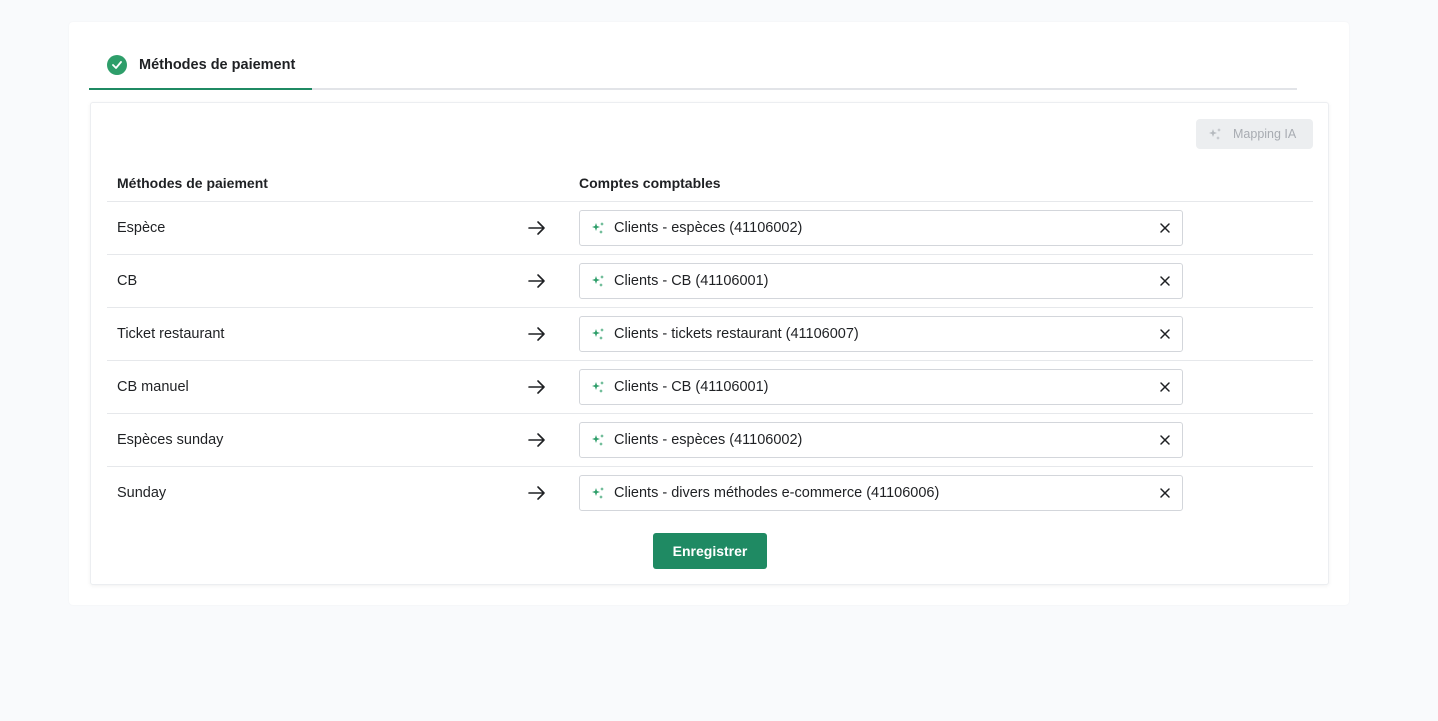  Describe the element at coordinates (192, 183) in the screenshot. I see `column-header-methods: Méthodes de paiement` at that location.